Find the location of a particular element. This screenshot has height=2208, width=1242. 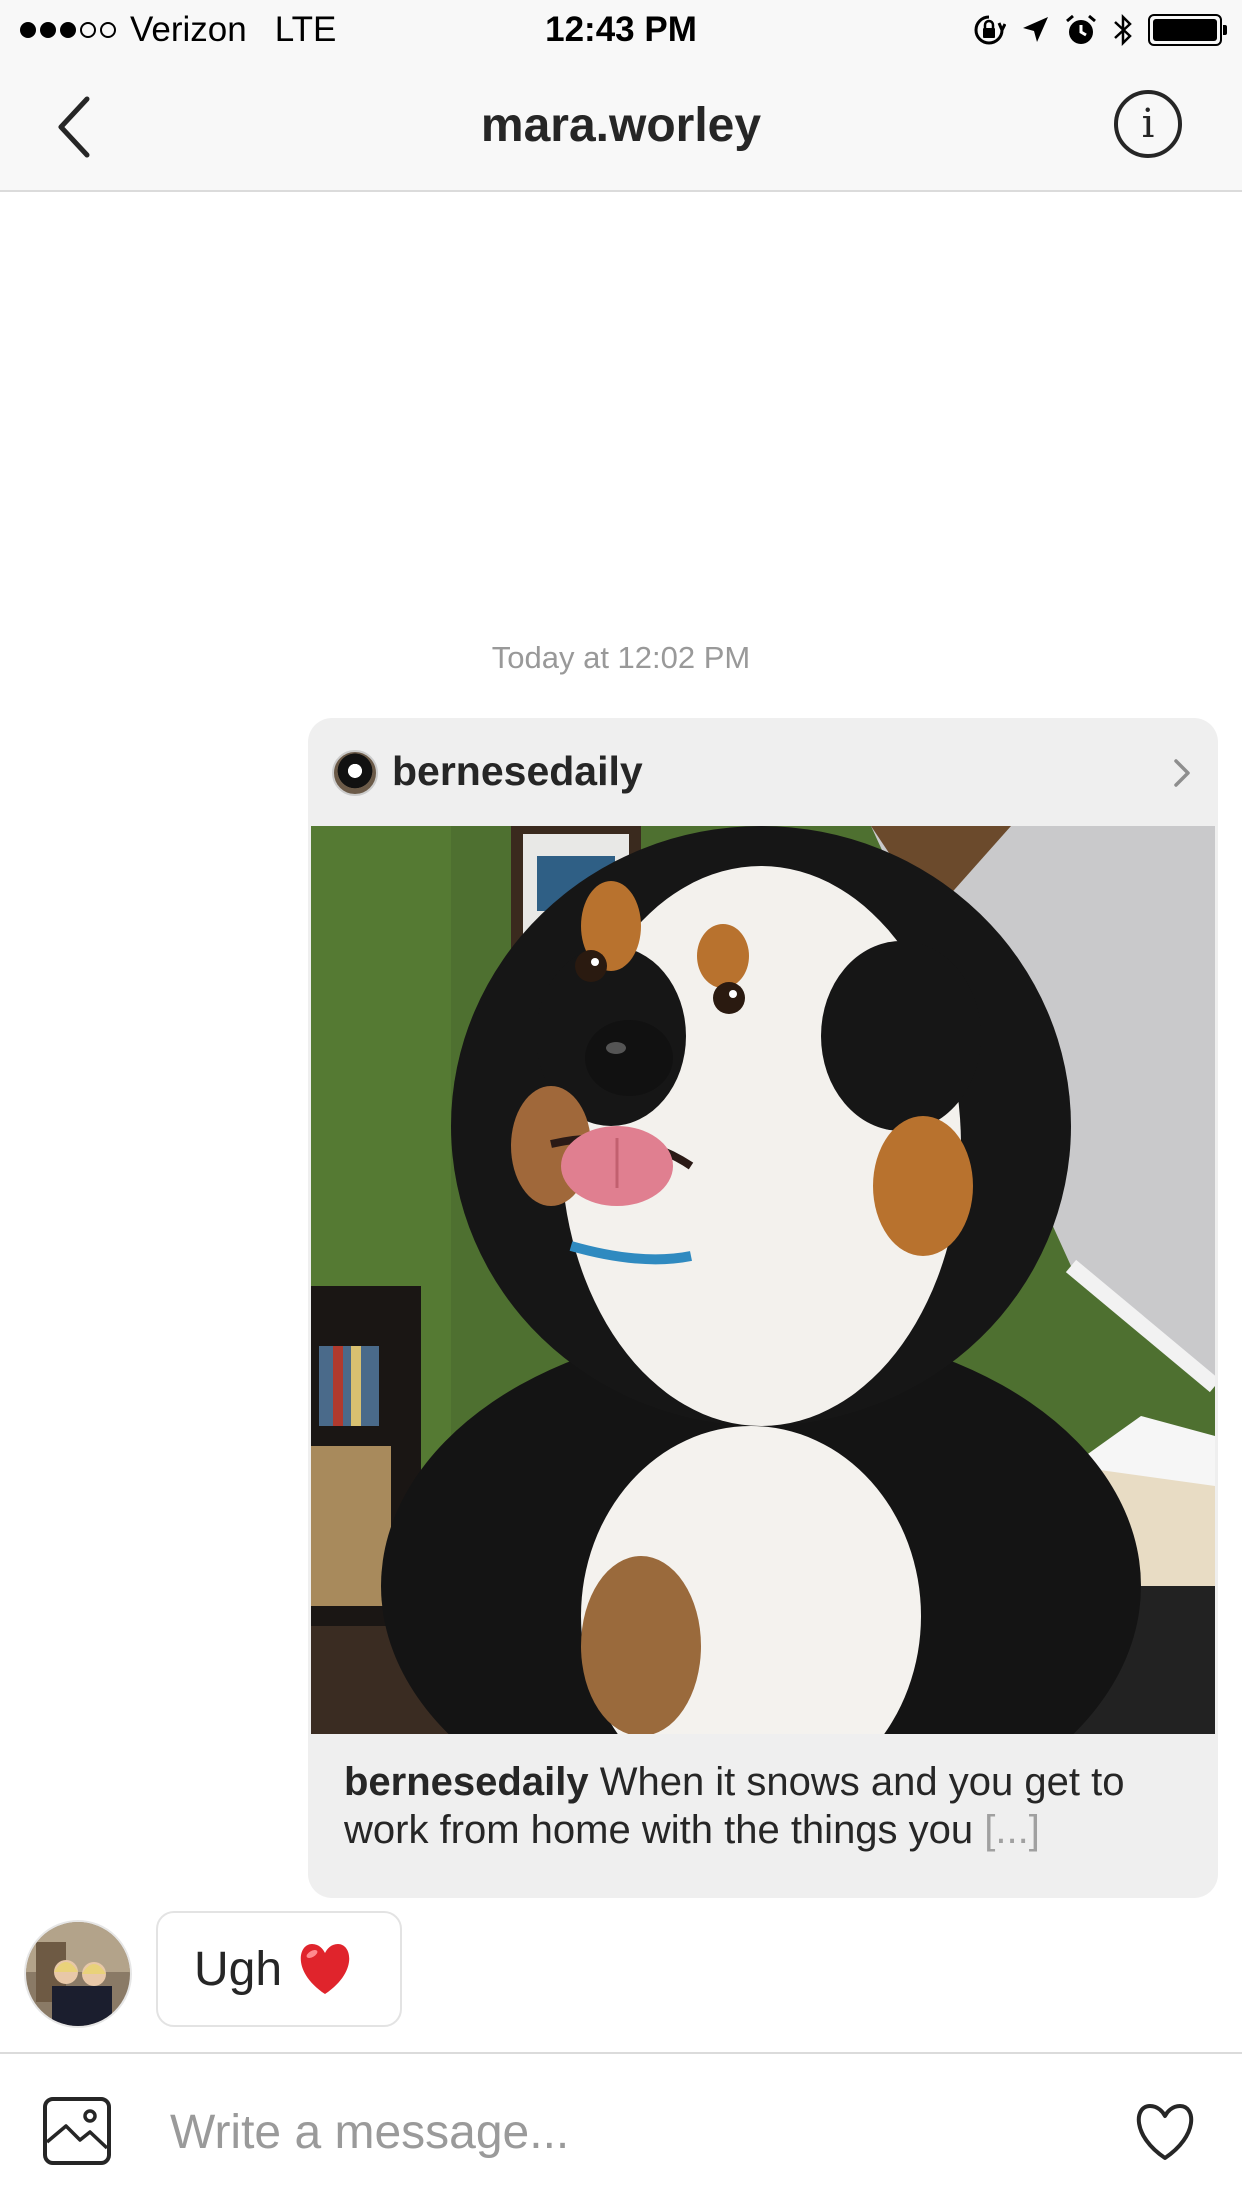

shared-post-username: bernesedaily is located at coordinates (517, 771).